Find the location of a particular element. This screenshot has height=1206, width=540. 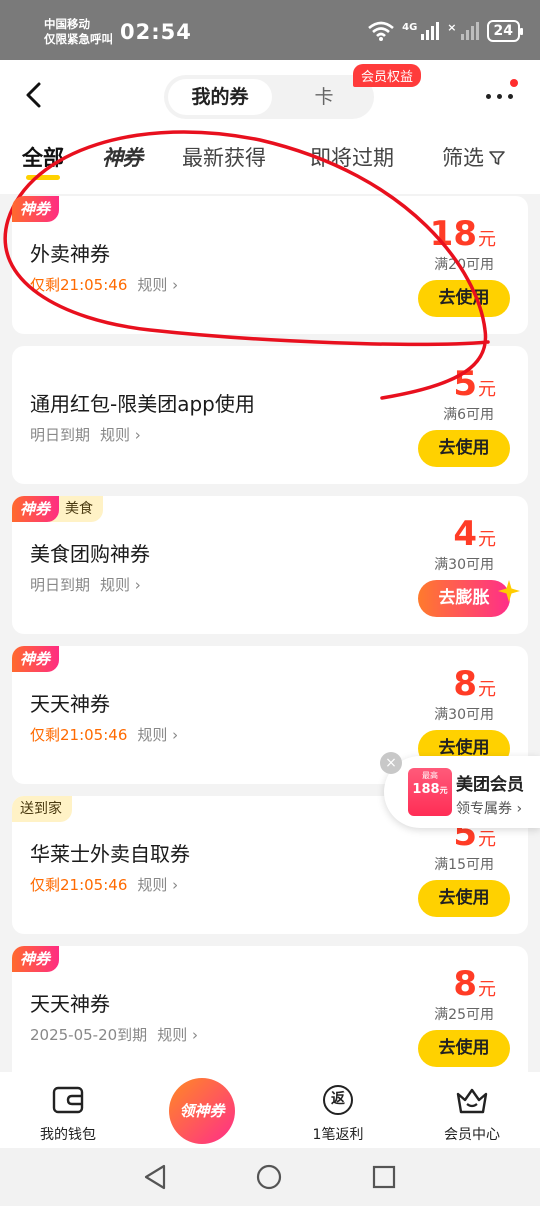

segment-cards: 卡 is located at coordinates (324, 97).